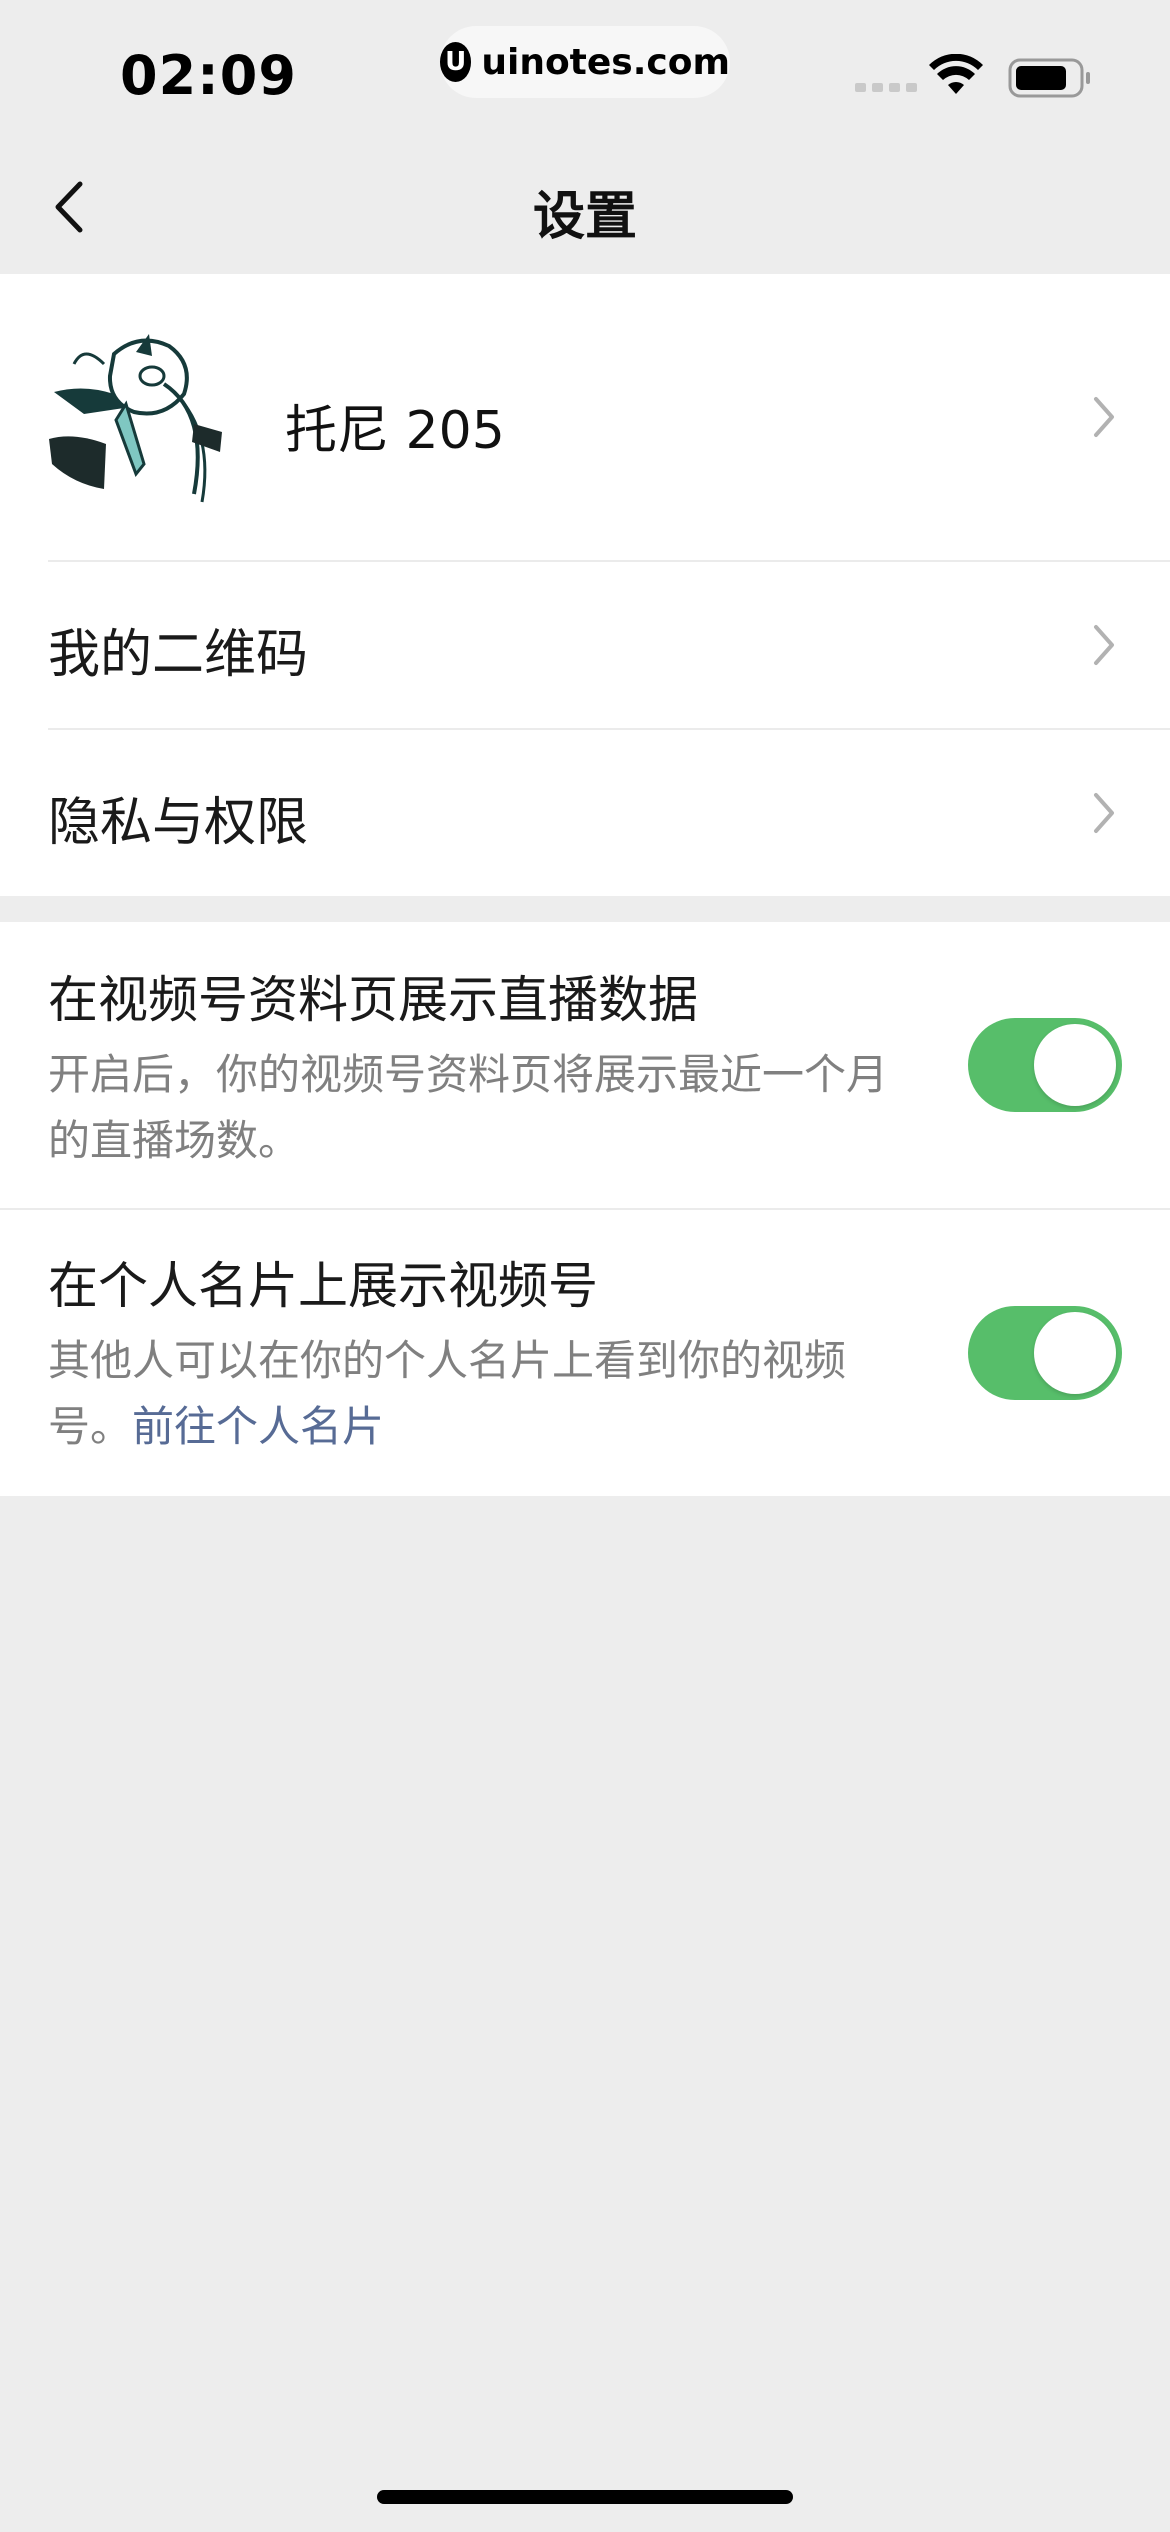 Image resolution: width=1170 pixels, height=2532 pixels. I want to click on setting-description: 其他人可以在你的个人名片上看到你的视频号。前往个人名片, so click(468, 1394).